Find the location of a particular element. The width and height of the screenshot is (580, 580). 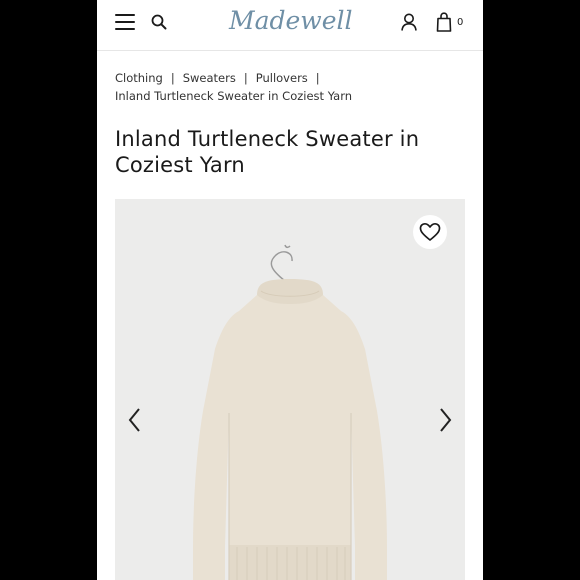

breadcrumb-link-clothing: Clothing is located at coordinates (139, 78).